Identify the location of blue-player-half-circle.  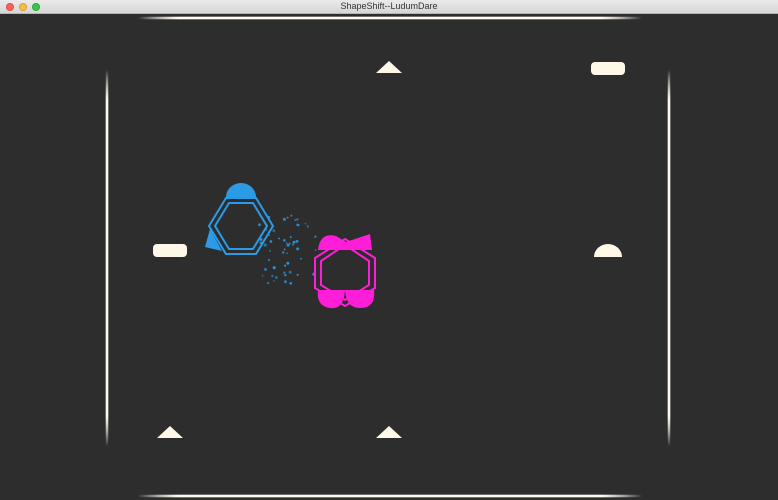
(241, 190).